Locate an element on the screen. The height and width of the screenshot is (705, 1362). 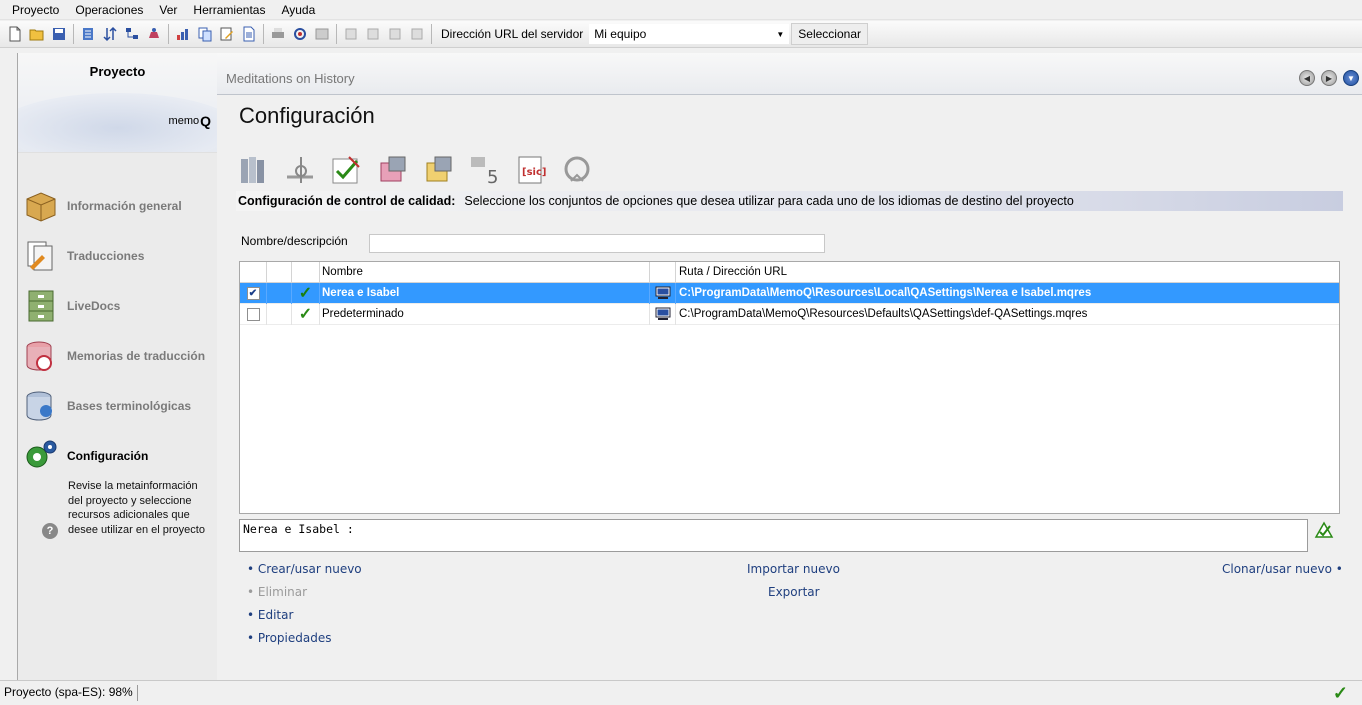
column-header-checkbox is located at coordinates (253, 272).